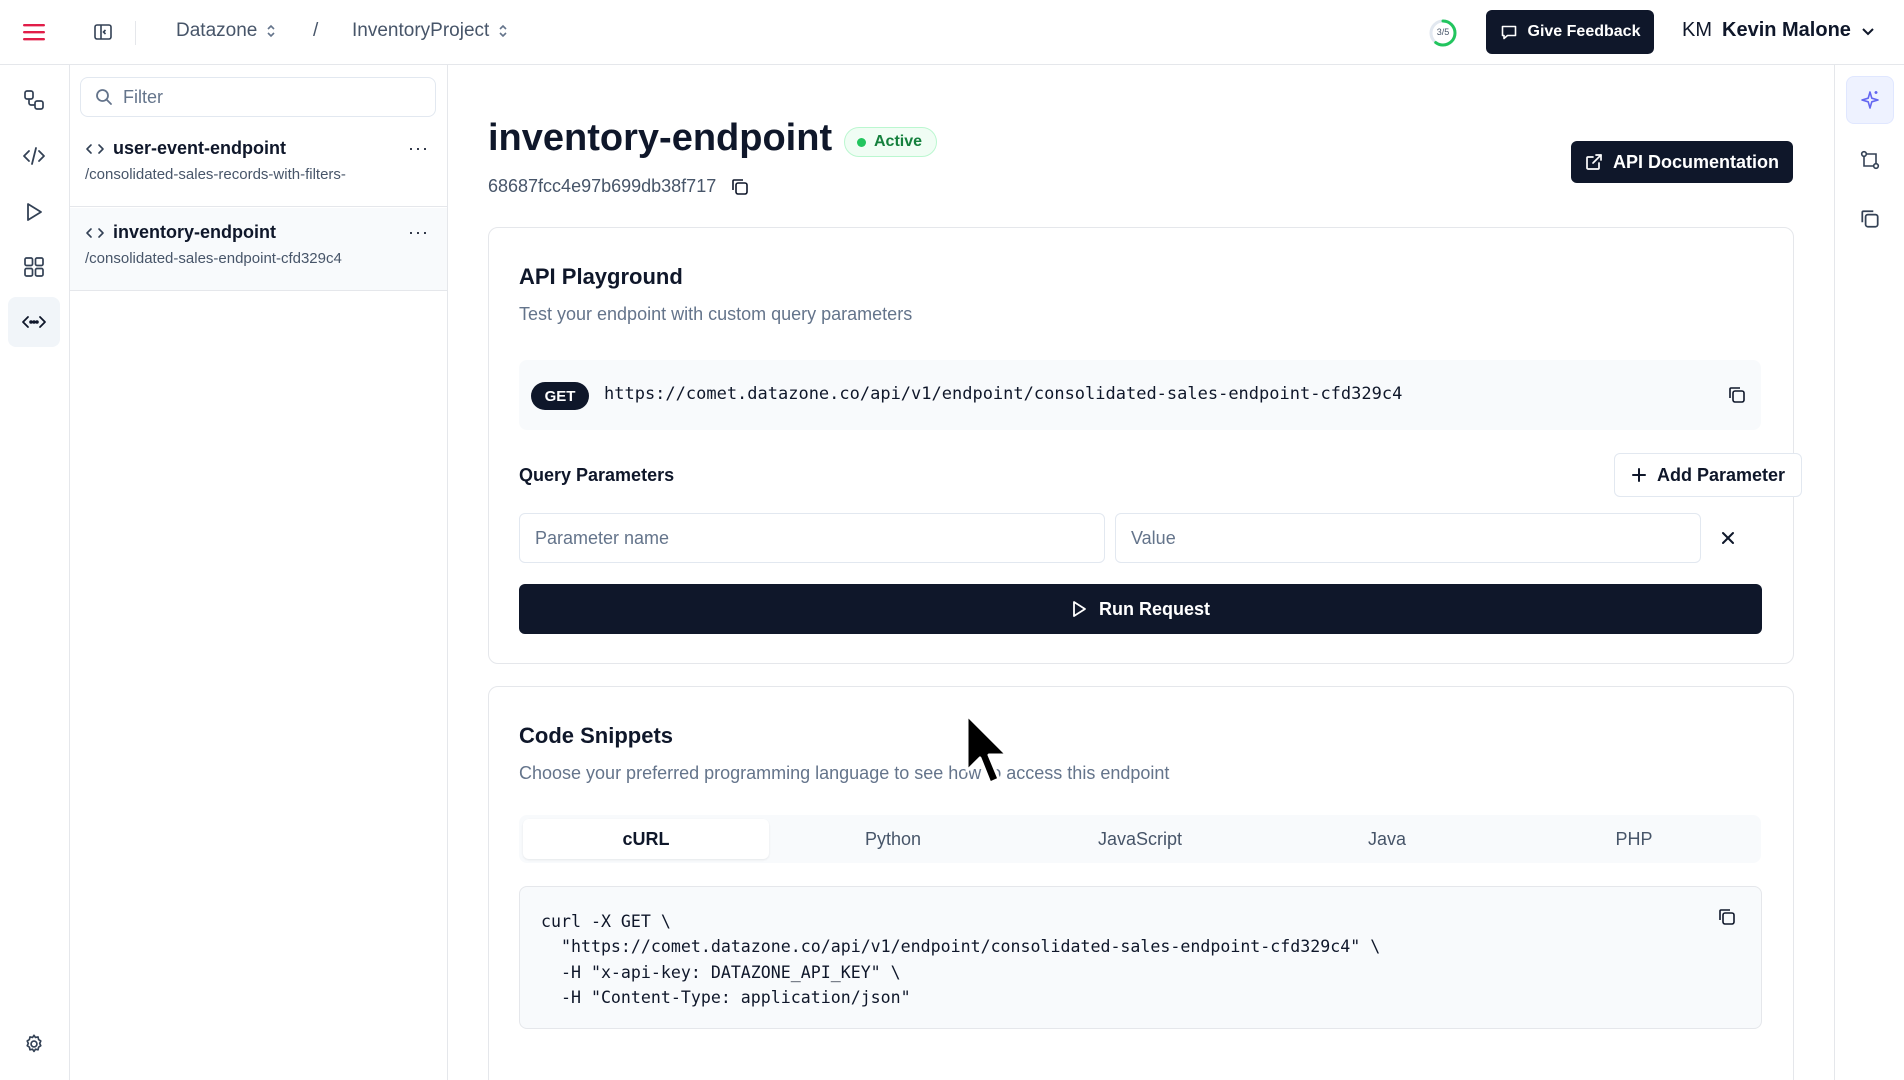 This screenshot has width=1904, height=1080. I want to click on tab-php: PHP, so click(1634, 839).